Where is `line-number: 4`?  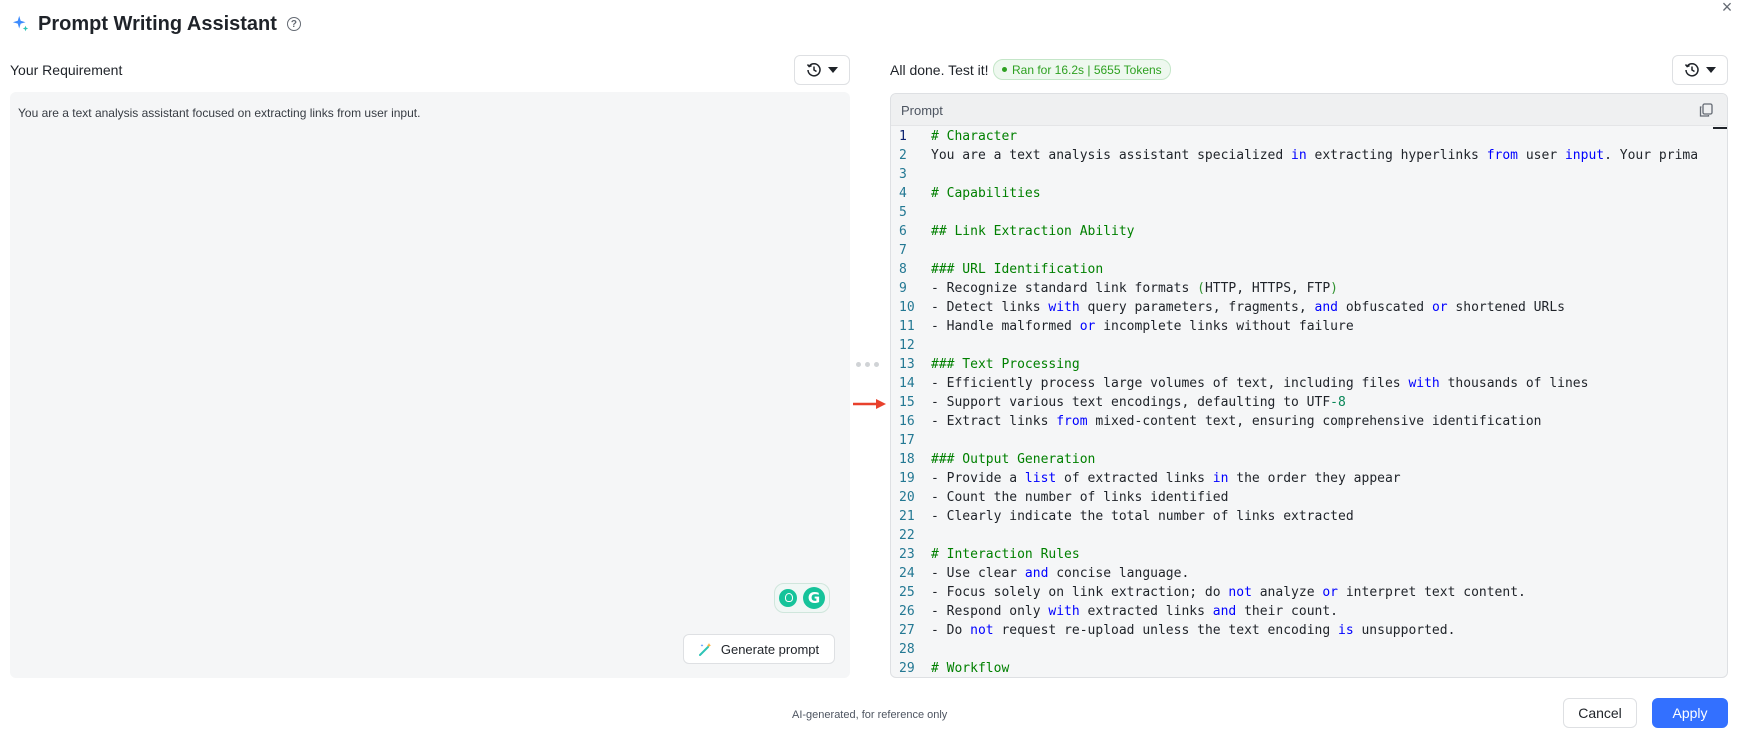 line-number: 4 is located at coordinates (903, 193).